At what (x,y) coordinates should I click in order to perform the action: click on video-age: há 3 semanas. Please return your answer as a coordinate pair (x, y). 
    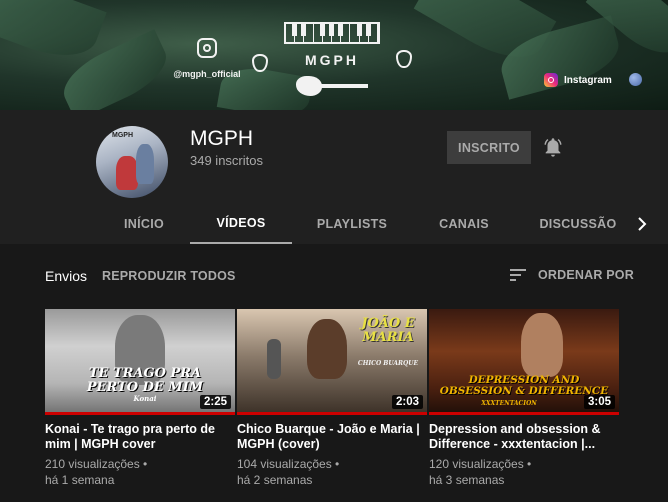
    Looking at the image, I should click on (467, 480).